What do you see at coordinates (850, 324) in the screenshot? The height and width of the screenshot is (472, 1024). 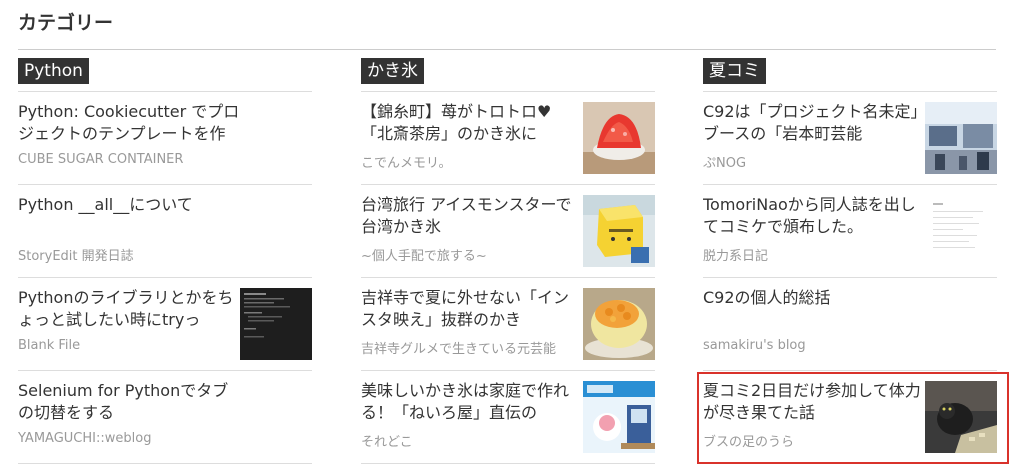 I see `entry-item: C92の個人的総括 samakiru's blog` at bounding box center [850, 324].